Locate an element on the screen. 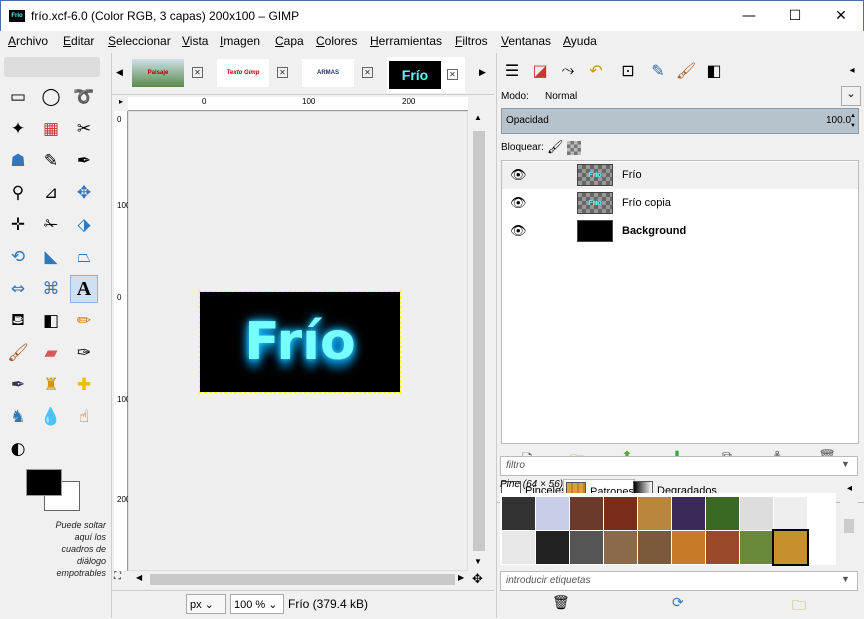 The image size is (864, 619). filter-dropdown-icon: ▼ is located at coordinates (845, 464).